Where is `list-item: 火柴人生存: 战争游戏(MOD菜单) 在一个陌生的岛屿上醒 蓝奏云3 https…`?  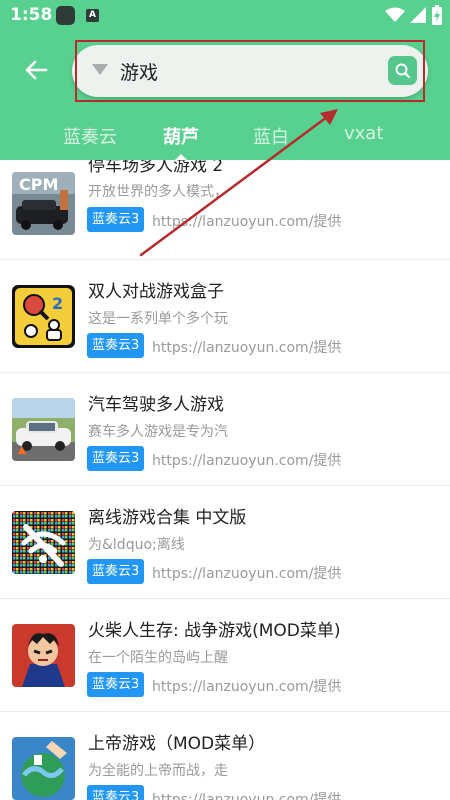
list-item: 火柴人生存: 战争游戏(MOD菜单) 在一个陌生的岛屿上醒 蓝奏云3 https… is located at coordinates (225, 655).